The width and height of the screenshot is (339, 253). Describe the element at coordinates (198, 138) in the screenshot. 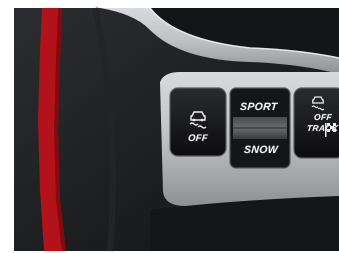

I see `vsc-off-label: OFF` at that location.